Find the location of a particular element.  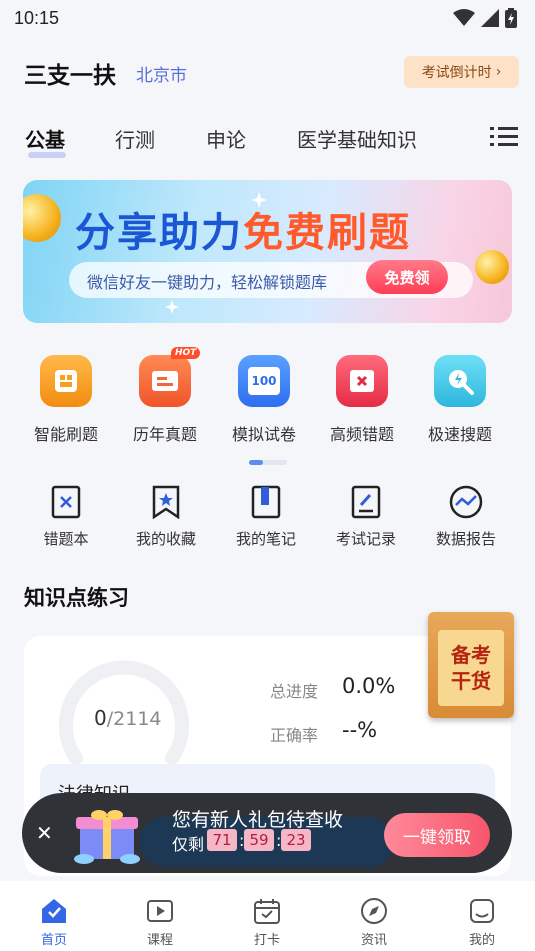

smart-practice-icon is located at coordinates (66, 381).